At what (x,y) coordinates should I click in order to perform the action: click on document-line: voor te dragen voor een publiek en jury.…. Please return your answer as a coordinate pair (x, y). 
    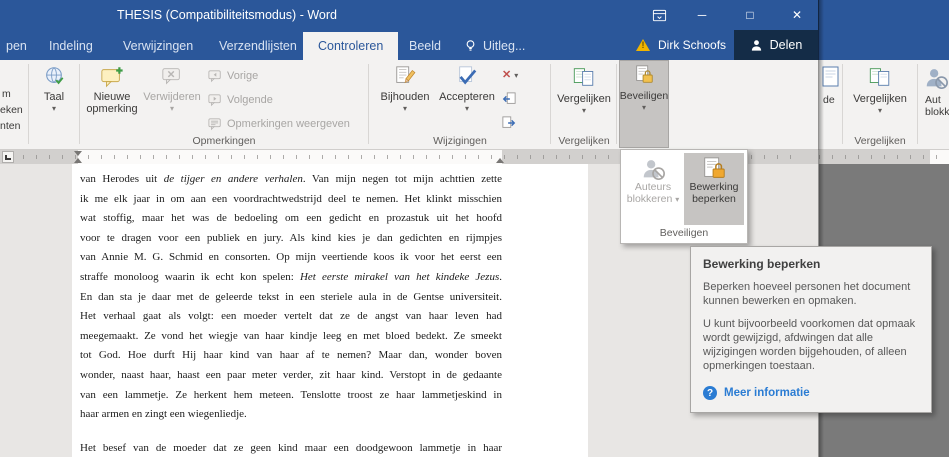
    Looking at the image, I should click on (291, 239).